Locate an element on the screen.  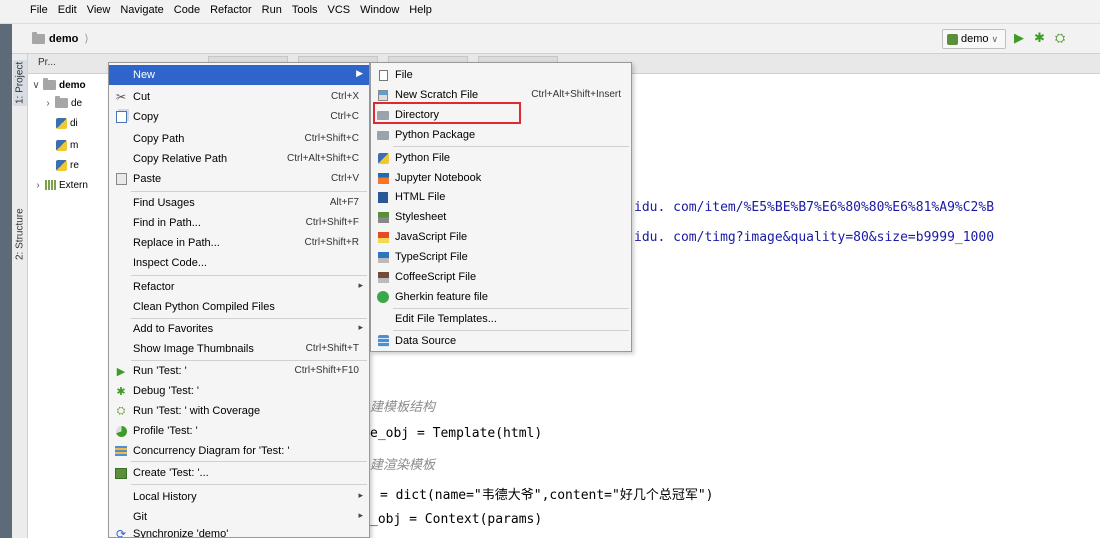
folder-icon is located at coordinates (38, 37).